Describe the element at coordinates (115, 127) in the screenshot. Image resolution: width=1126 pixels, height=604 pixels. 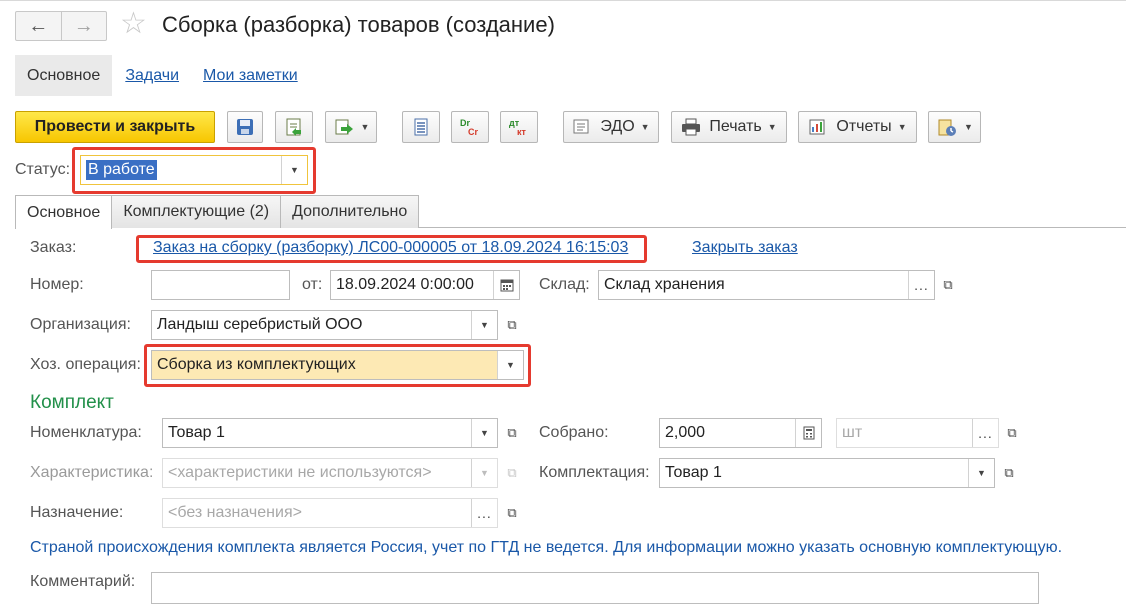
I see `post-and-close-button: Провести и закрыть` at that location.